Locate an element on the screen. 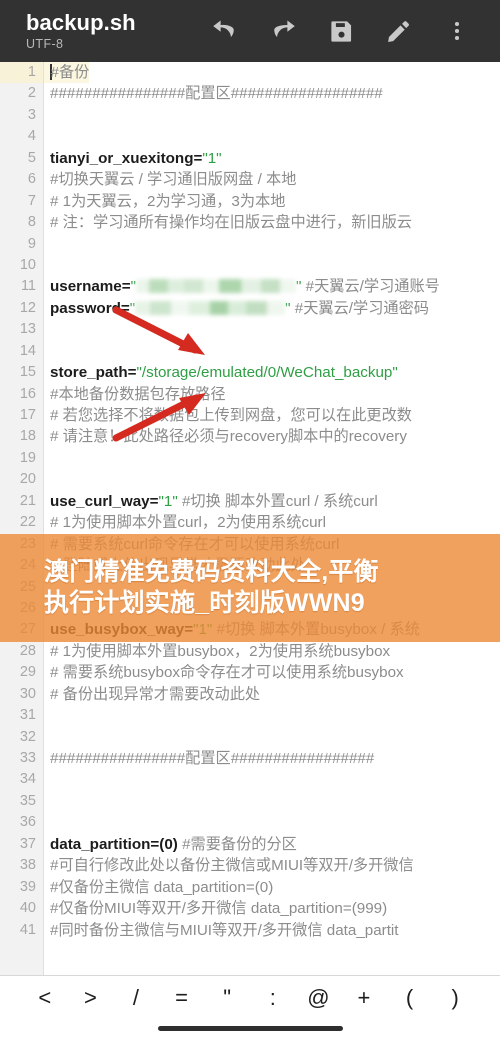 This screenshot has height=1042, width=500. code-line: 19 is located at coordinates (250, 458).